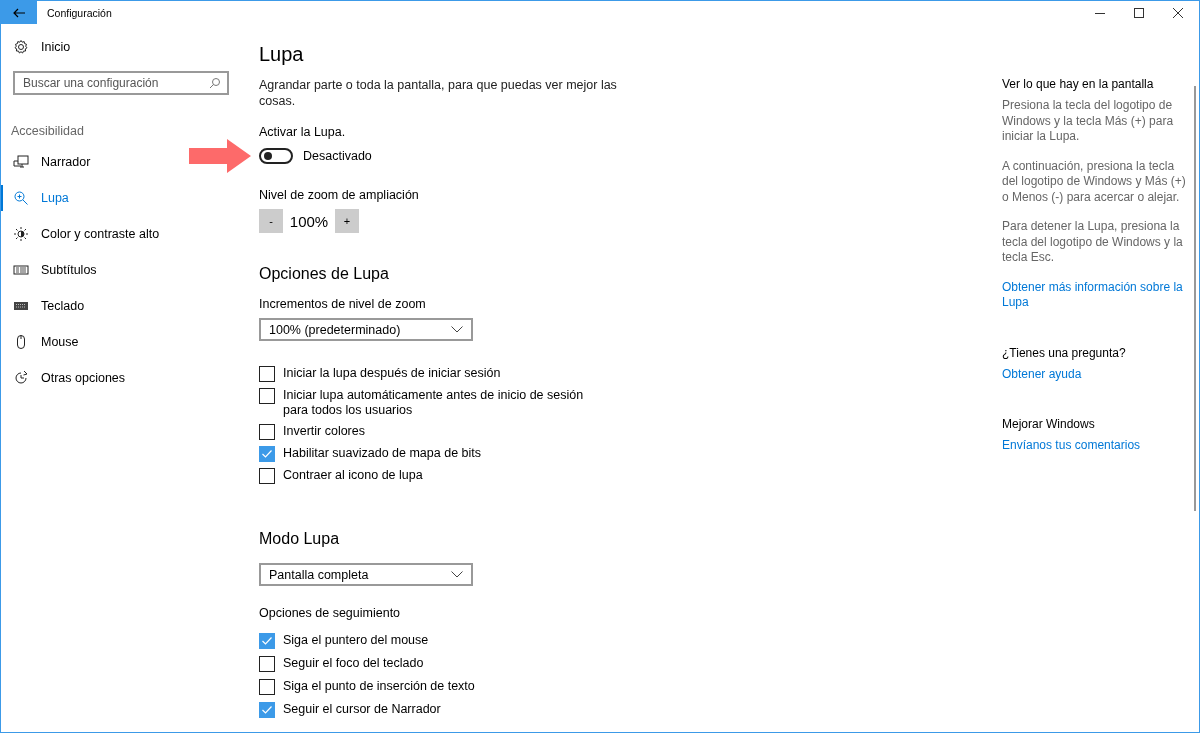 The height and width of the screenshot is (733, 1200). What do you see at coordinates (1097, 446) in the screenshot?
I see `help-link: Envíanos tus comentarios` at bounding box center [1097, 446].